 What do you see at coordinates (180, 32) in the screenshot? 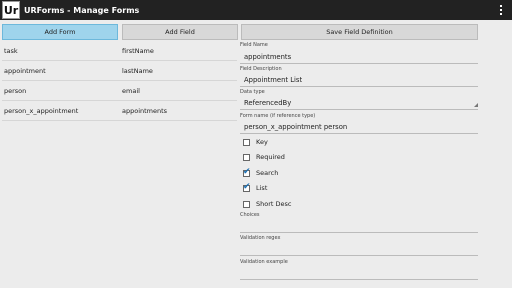
I see `add-field-button: Add Field` at bounding box center [180, 32].